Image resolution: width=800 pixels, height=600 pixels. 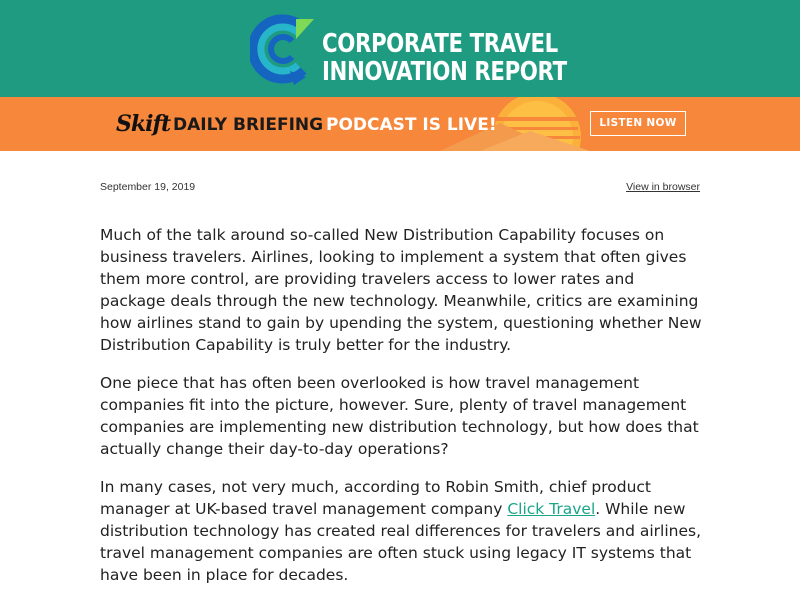 What do you see at coordinates (282, 49) in the screenshot?
I see `c-arrow-logo-icon` at bounding box center [282, 49].